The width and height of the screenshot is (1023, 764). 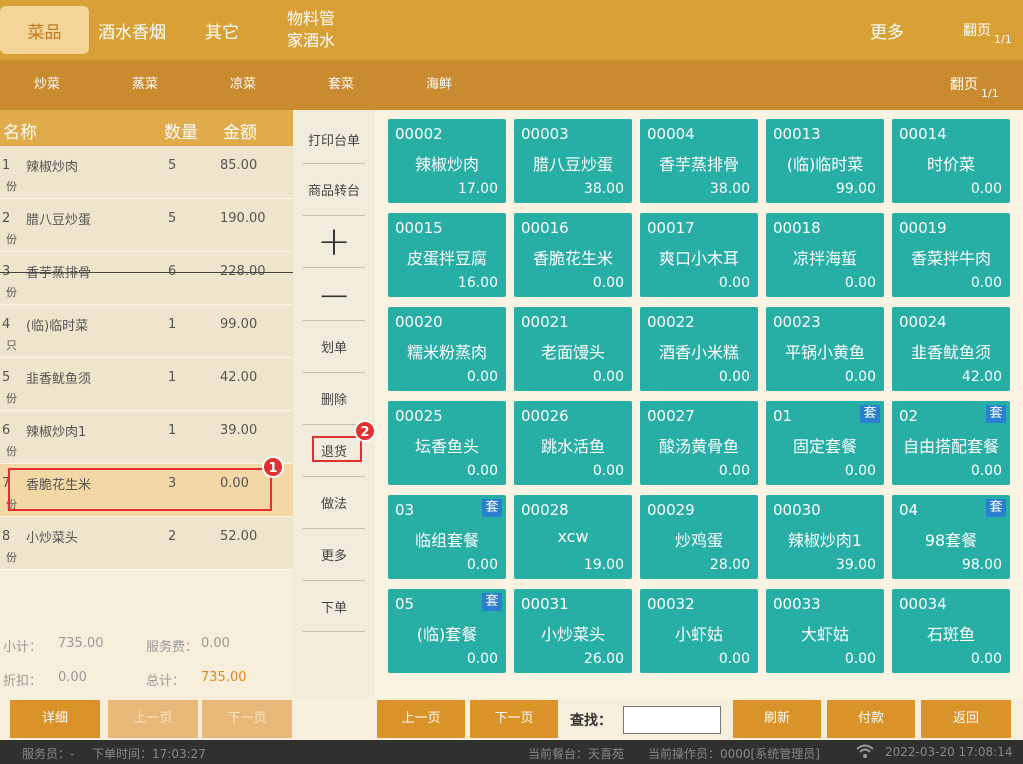 What do you see at coordinates (419, 416) in the screenshot?
I see `dish-code: 00025` at bounding box center [419, 416].